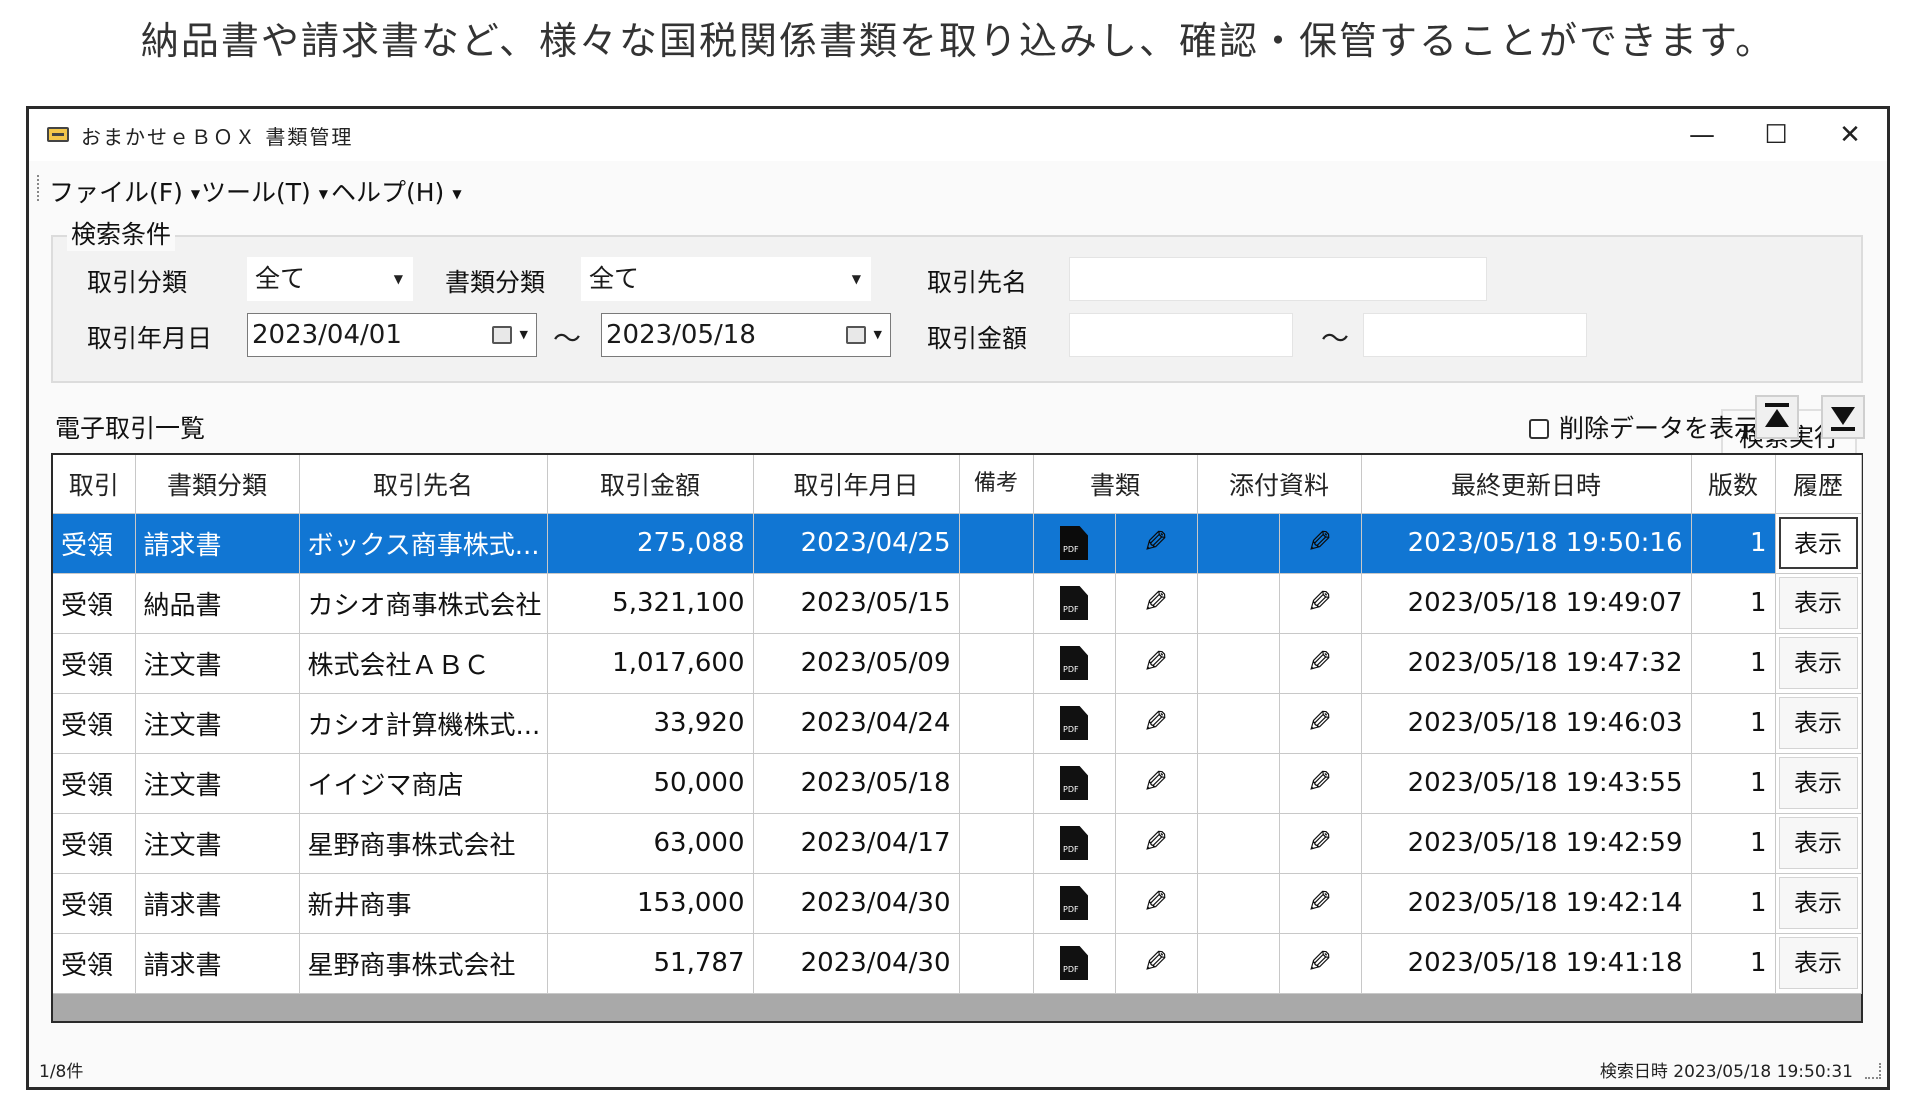 The width and height of the screenshot is (1916, 1108). What do you see at coordinates (1526, 484) in the screenshot?
I see `col-header-updated: 最終更新日時` at bounding box center [1526, 484].